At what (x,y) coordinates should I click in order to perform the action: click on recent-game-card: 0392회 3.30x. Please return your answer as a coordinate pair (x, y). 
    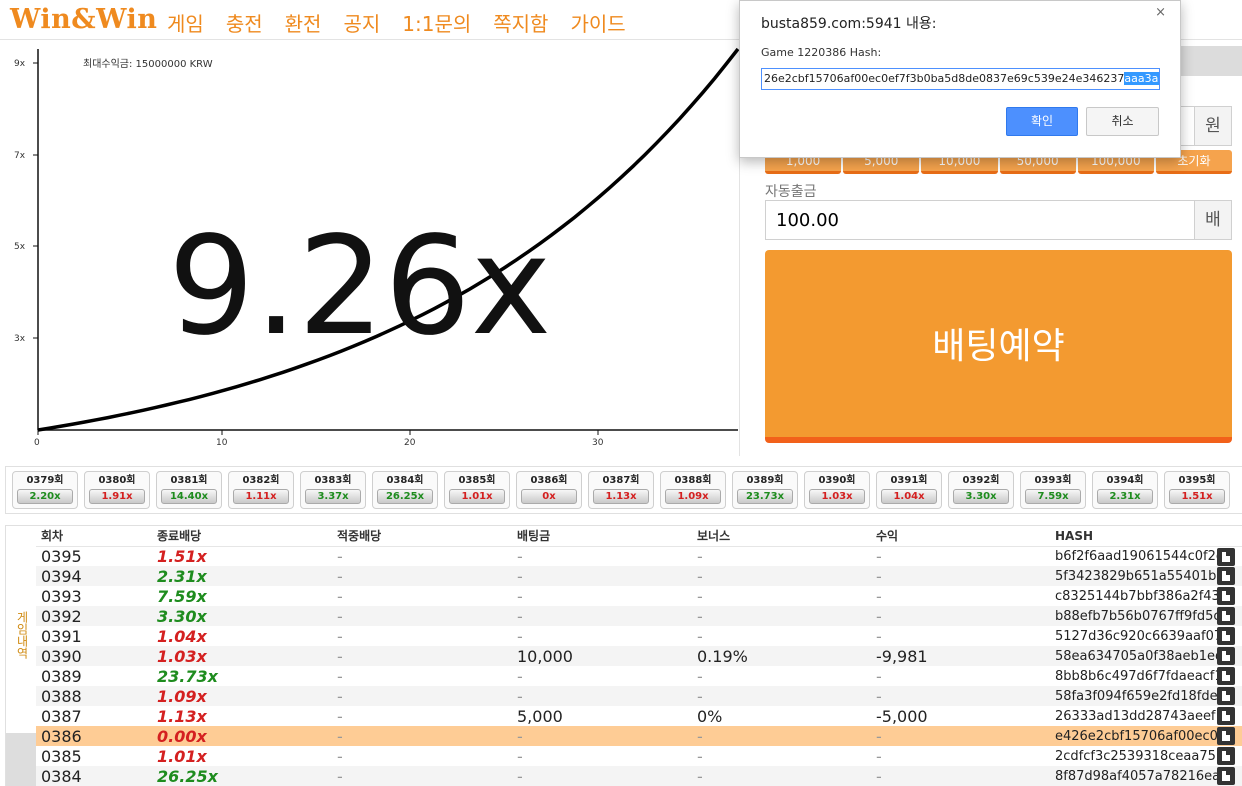
    Looking at the image, I should click on (981, 490).